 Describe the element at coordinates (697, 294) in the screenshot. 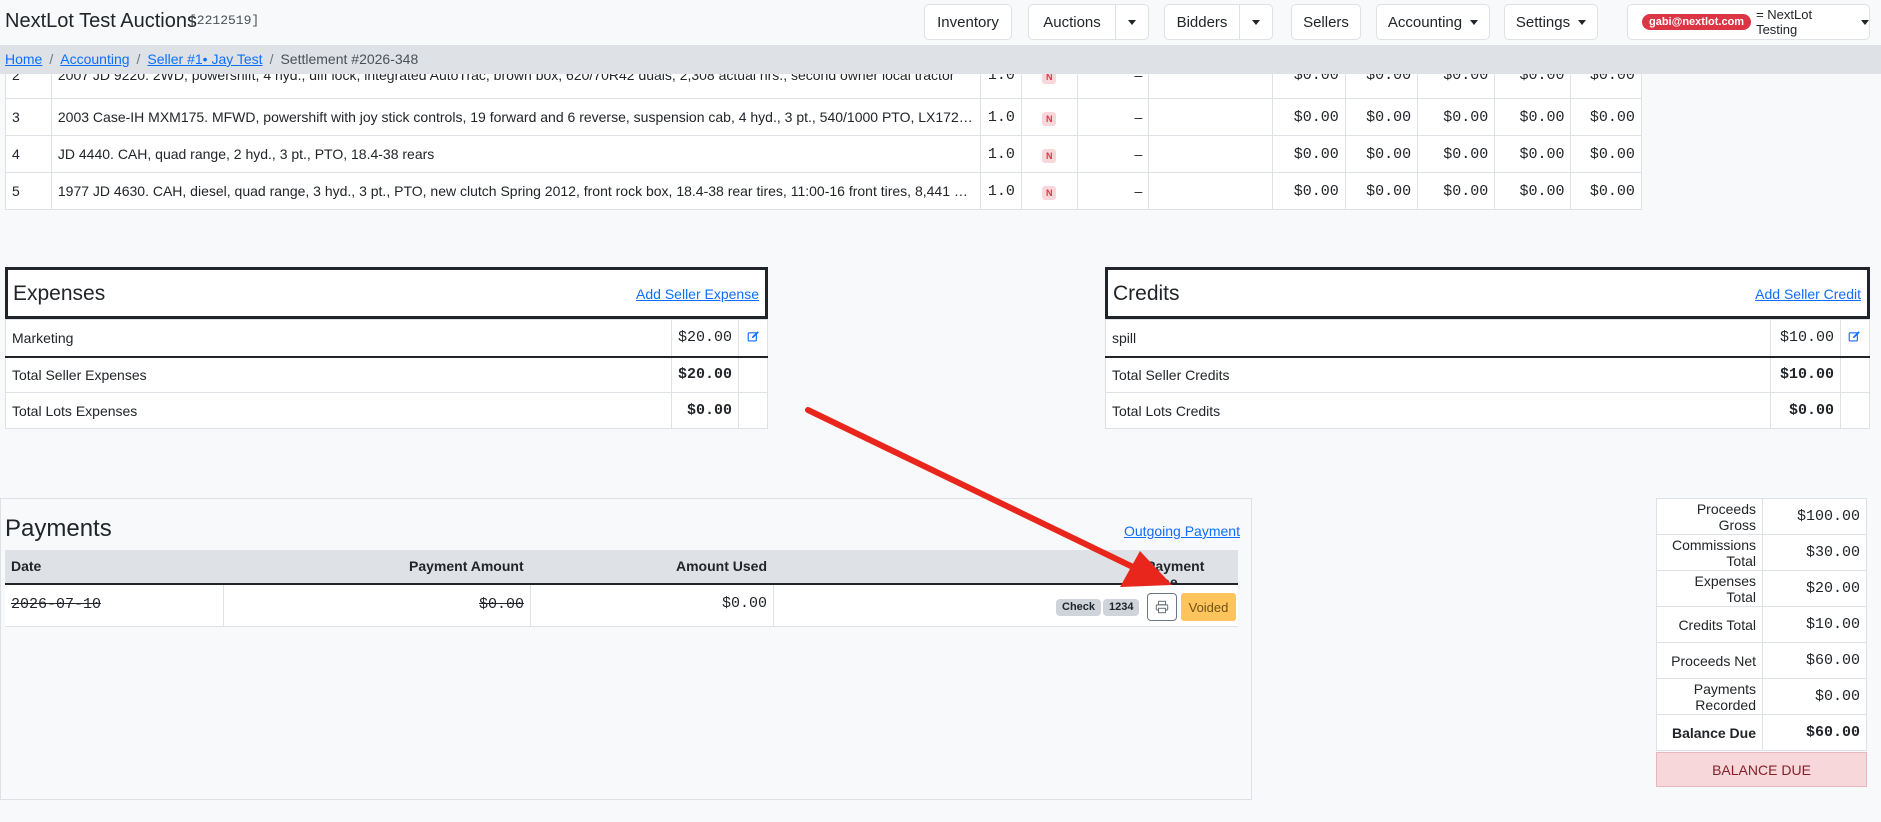

I see `add-seller-expense-link: Add Seller Expense` at that location.